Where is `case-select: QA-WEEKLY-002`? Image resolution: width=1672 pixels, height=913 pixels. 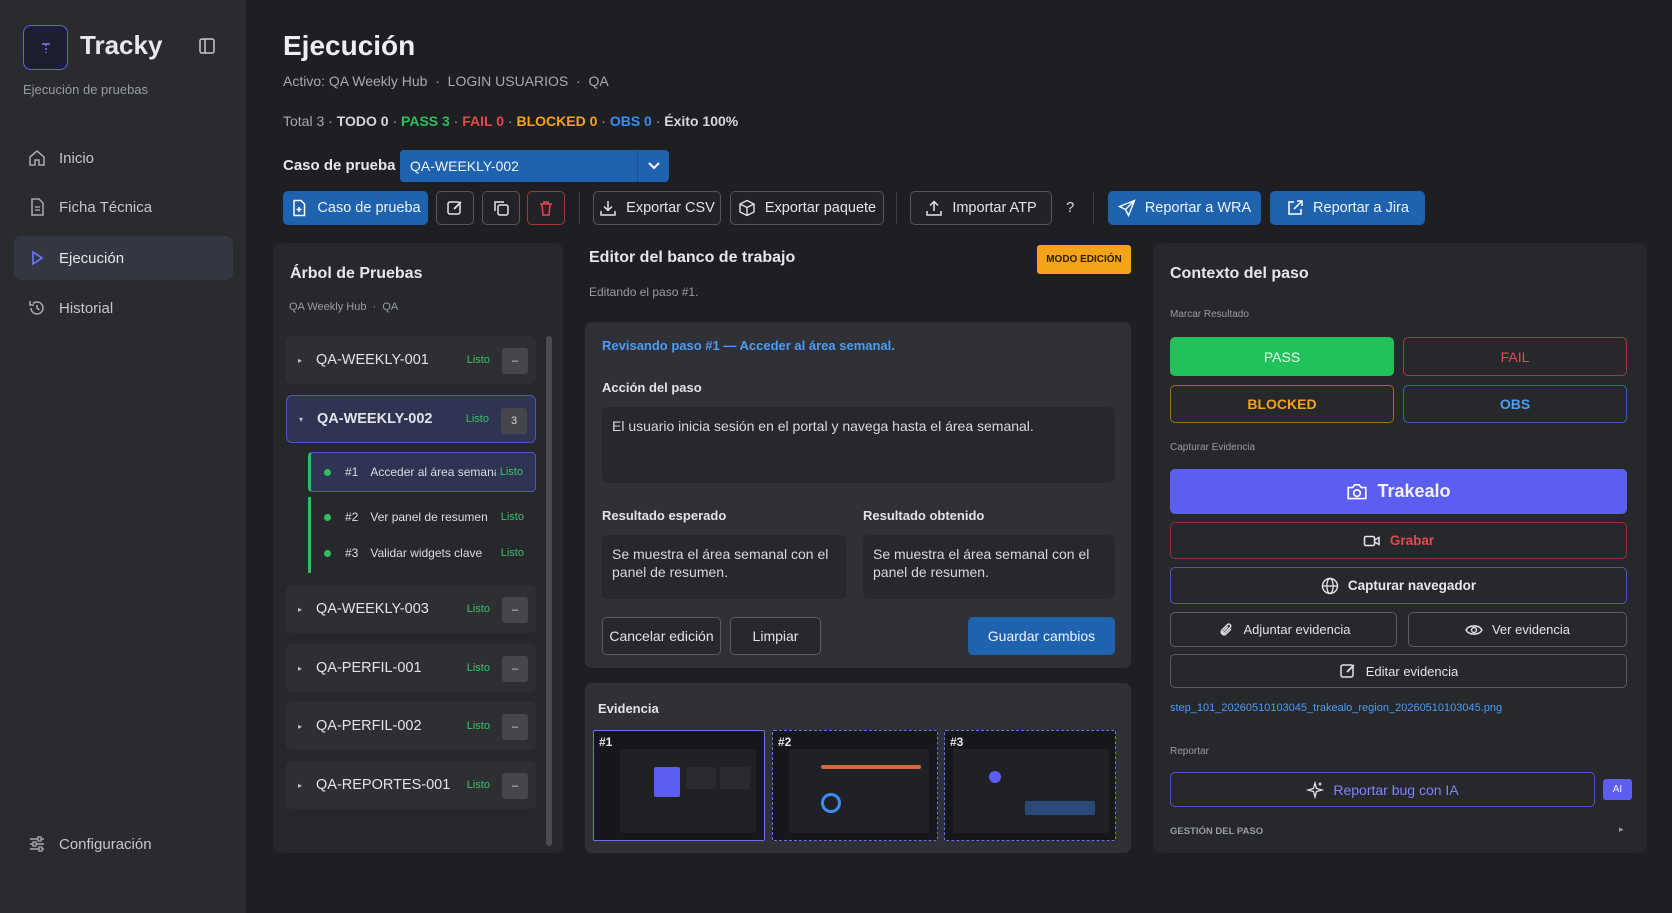 case-select: QA-WEEKLY-002 is located at coordinates (534, 166).